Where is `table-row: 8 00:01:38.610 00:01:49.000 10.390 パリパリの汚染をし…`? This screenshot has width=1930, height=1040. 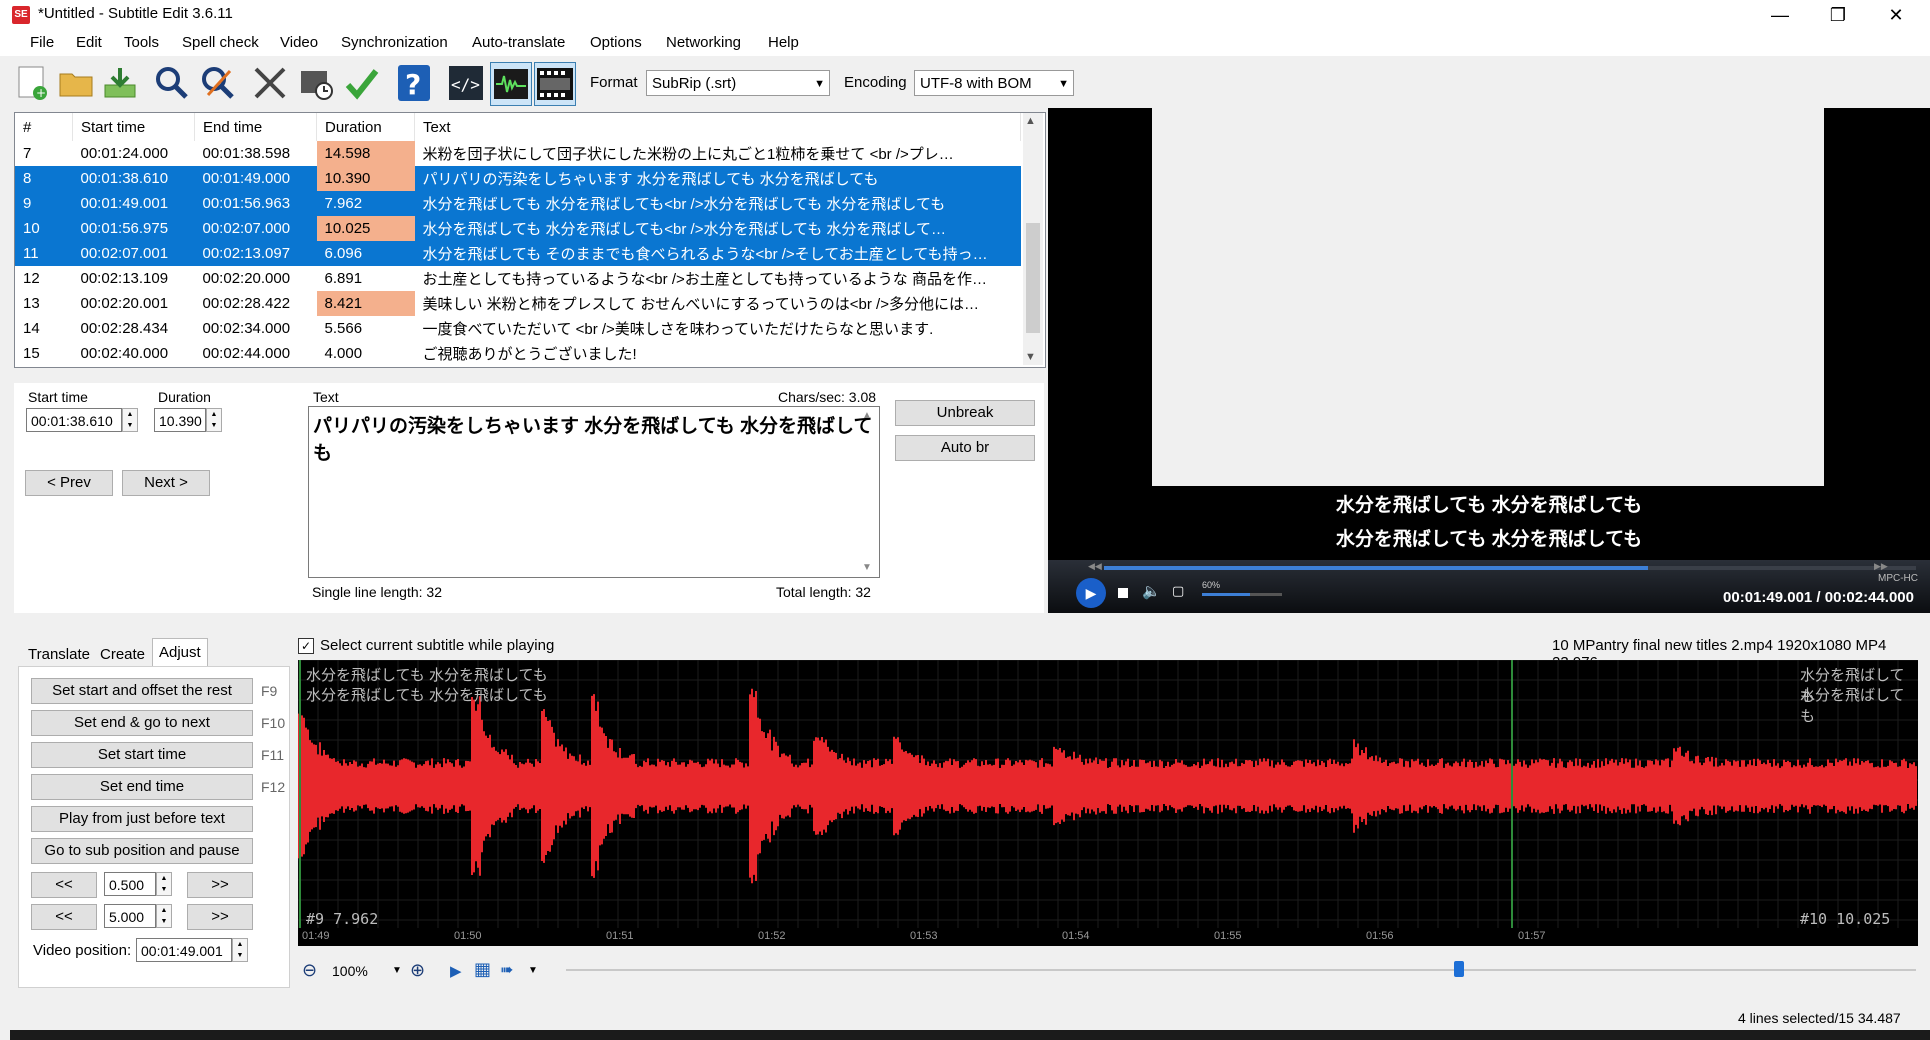
table-row: 8 00:01:38.610 00:01:49.000 10.390 パリパリの汚染をし… is located at coordinates (518, 178).